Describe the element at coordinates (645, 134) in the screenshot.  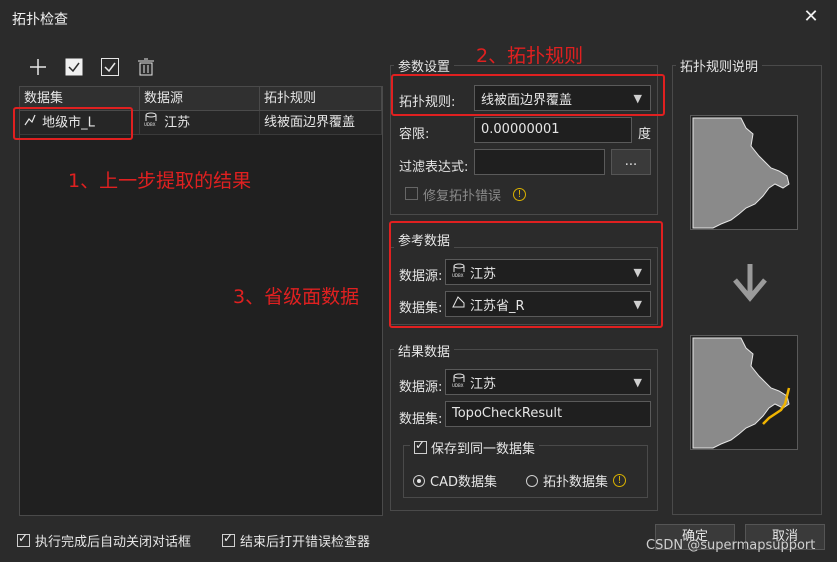
I see `tolerance-unit: 度` at that location.